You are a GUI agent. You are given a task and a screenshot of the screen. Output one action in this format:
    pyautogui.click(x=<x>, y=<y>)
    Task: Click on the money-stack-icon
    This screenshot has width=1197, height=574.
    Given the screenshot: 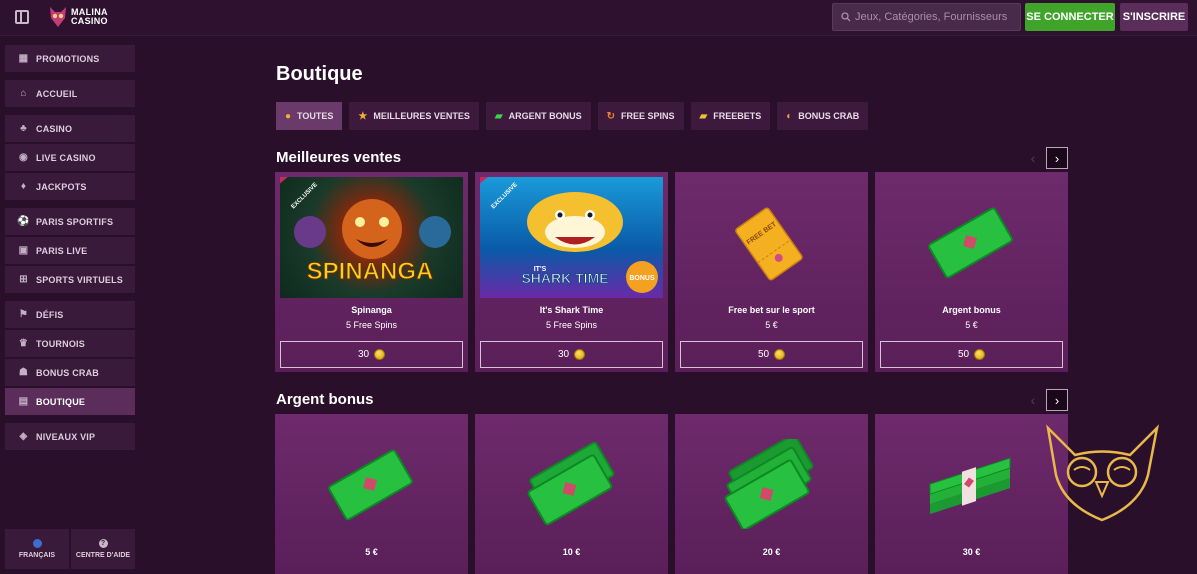 What is the action you would take?
    pyautogui.click(x=970, y=486)
    